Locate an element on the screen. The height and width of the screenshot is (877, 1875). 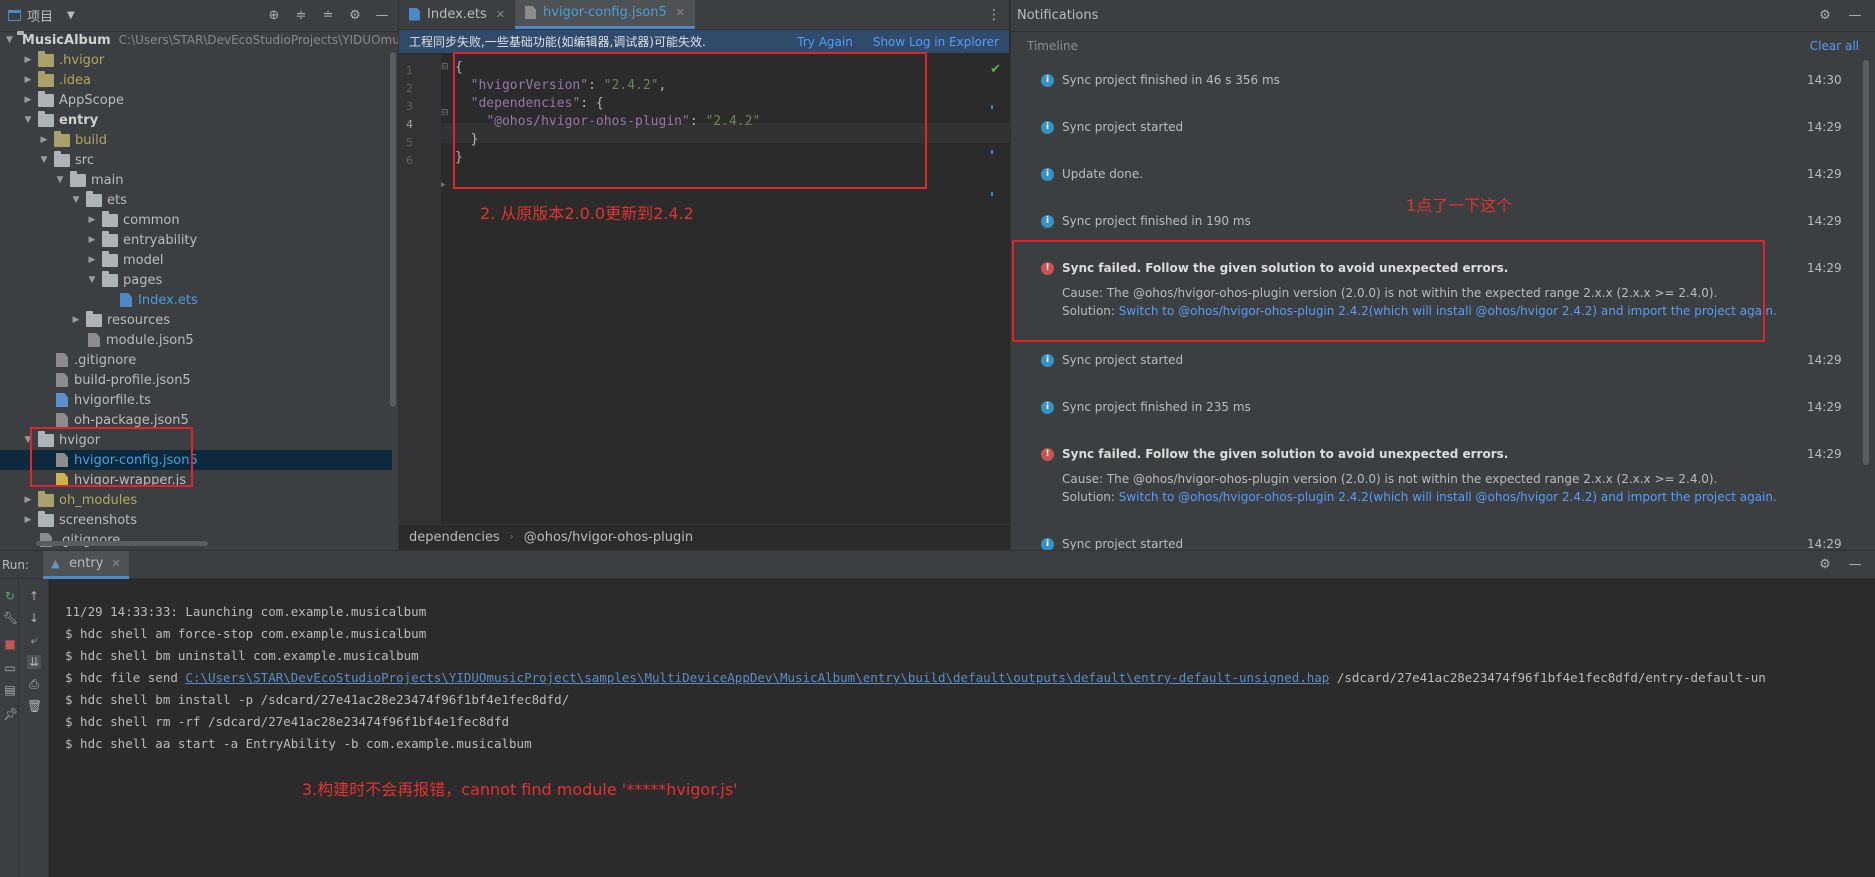
breadcrumb-item: @ohos/hvigor-ohos-plugin is located at coordinates (608, 537).